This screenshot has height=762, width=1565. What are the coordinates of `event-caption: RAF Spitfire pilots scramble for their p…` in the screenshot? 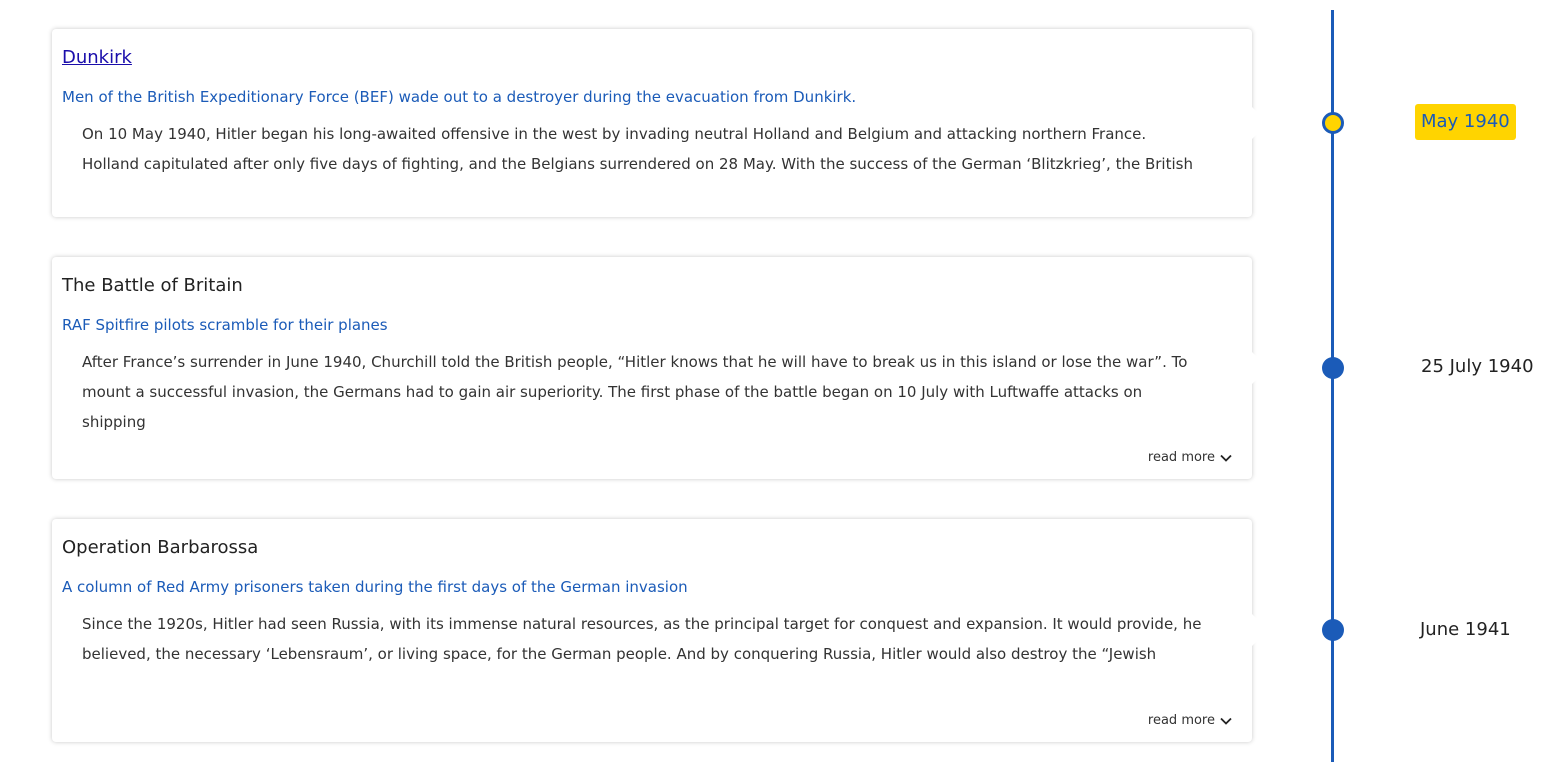 It's located at (225, 325).